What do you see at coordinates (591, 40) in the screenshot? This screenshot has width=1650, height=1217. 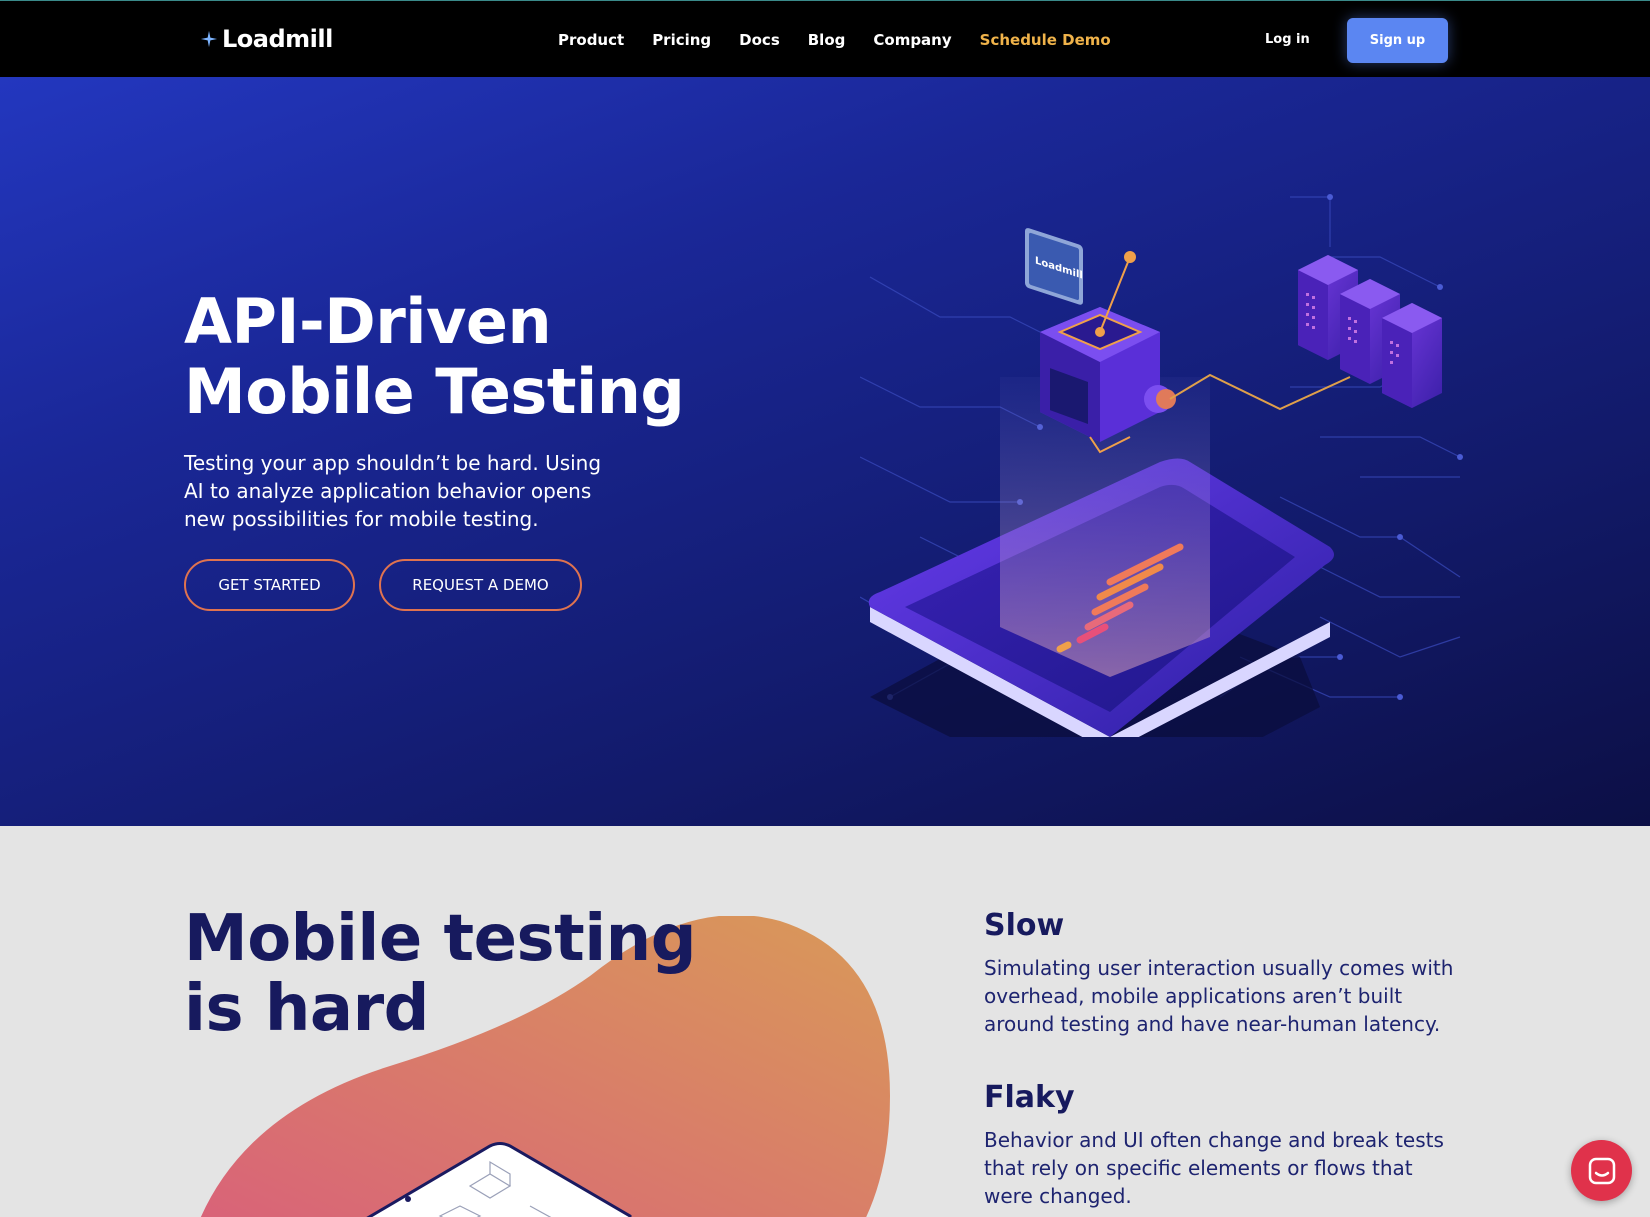 I see `nav-product: Product` at bounding box center [591, 40].